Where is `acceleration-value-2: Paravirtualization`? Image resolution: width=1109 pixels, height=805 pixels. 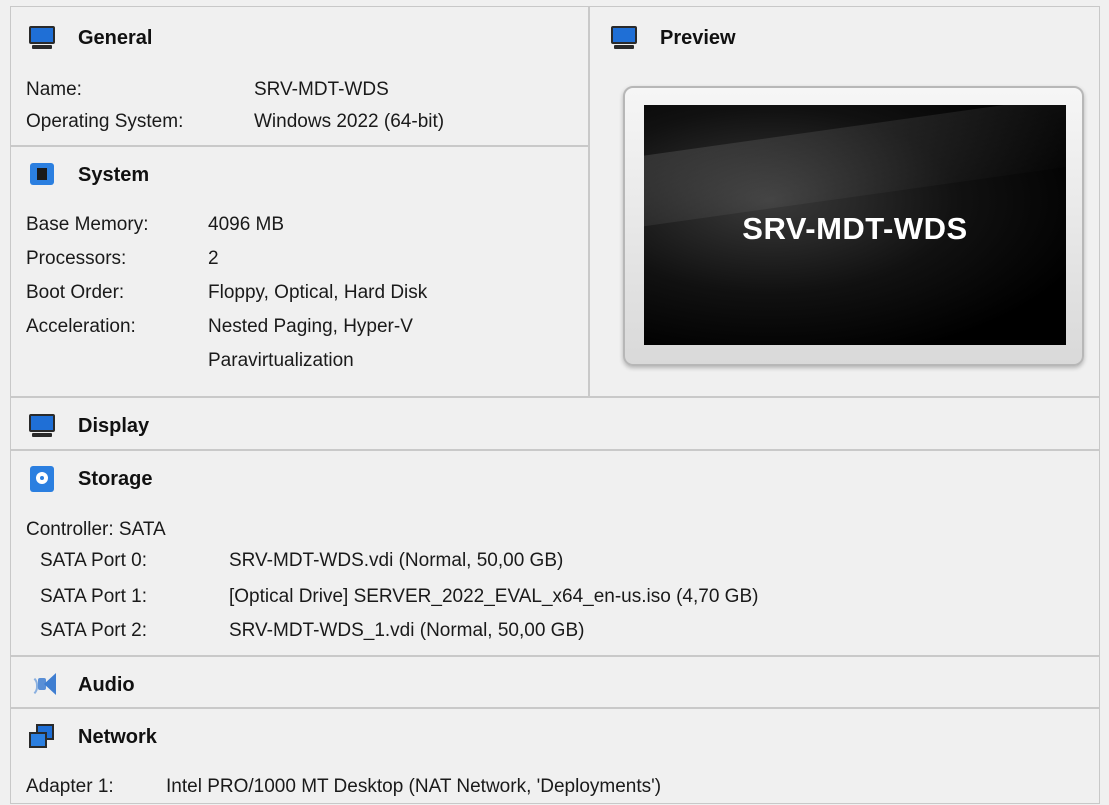
acceleration-value-2: Paravirtualization is located at coordinates (281, 360).